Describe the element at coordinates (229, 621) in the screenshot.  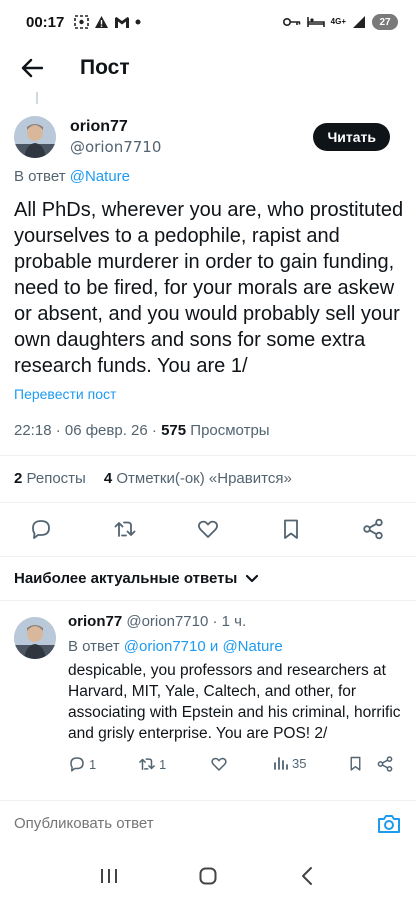
I see `reply-time: · 1 ч.` at that location.